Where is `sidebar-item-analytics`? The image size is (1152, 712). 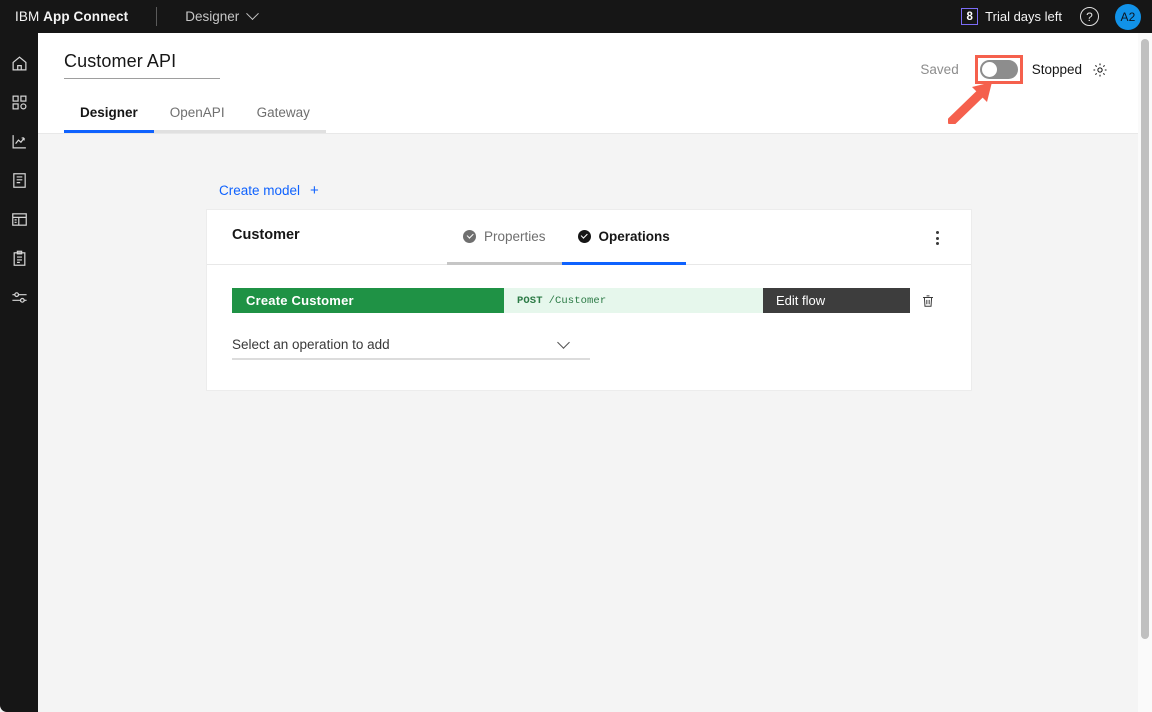
sidebar-item-analytics is located at coordinates (19, 141).